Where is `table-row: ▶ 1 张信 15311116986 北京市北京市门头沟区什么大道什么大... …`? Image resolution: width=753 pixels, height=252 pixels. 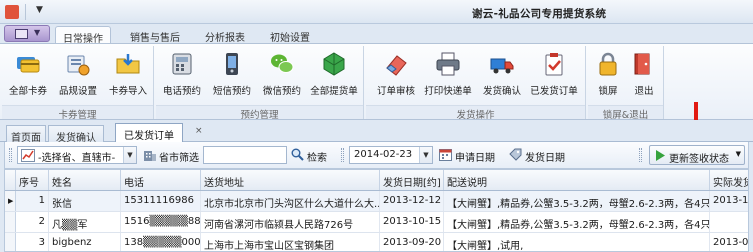 table-row: ▶ 1 张信 15311116986 北京市北京市门头沟区什么大道什么大... … is located at coordinates (376, 201).